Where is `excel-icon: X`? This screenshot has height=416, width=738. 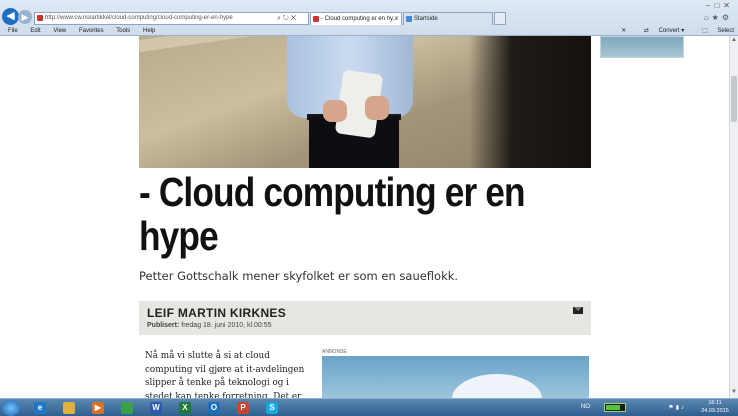 excel-icon: X is located at coordinates (185, 408).